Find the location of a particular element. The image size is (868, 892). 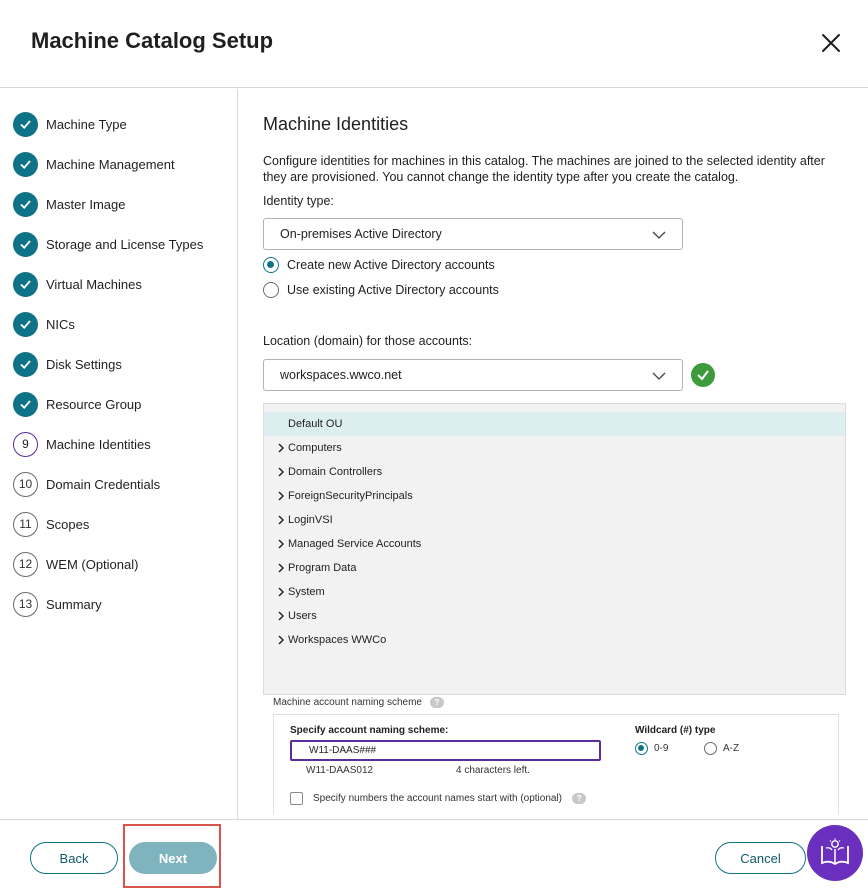

radio-create-accounts: Create new Active Directory accounts is located at coordinates (379, 265).